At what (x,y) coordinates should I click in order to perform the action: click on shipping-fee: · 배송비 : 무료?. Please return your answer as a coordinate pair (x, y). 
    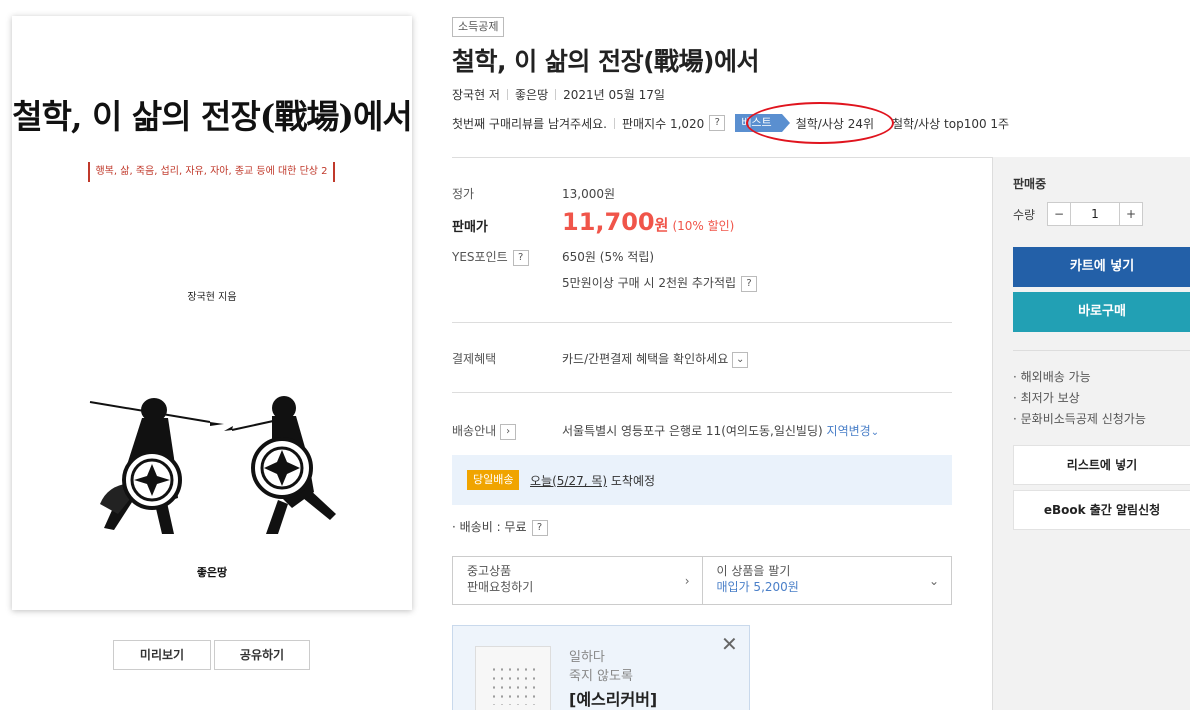
    Looking at the image, I should click on (500, 527).